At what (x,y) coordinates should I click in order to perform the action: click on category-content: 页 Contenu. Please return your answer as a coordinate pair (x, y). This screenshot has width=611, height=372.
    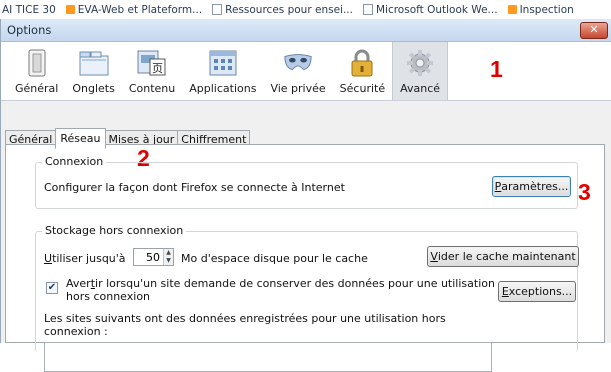
    Looking at the image, I should click on (152, 71).